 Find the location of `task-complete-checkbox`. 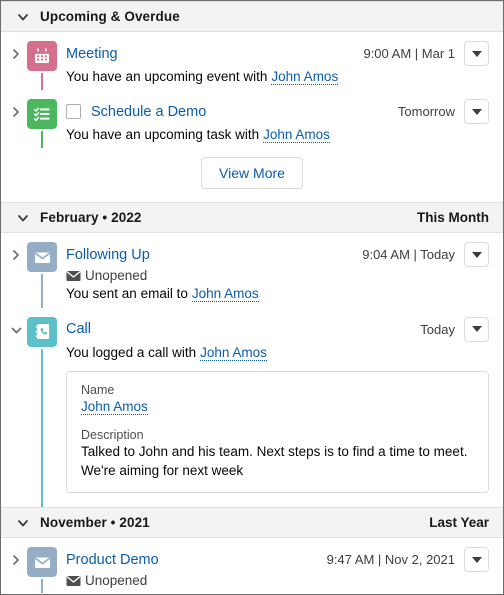

task-complete-checkbox is located at coordinates (73, 112).